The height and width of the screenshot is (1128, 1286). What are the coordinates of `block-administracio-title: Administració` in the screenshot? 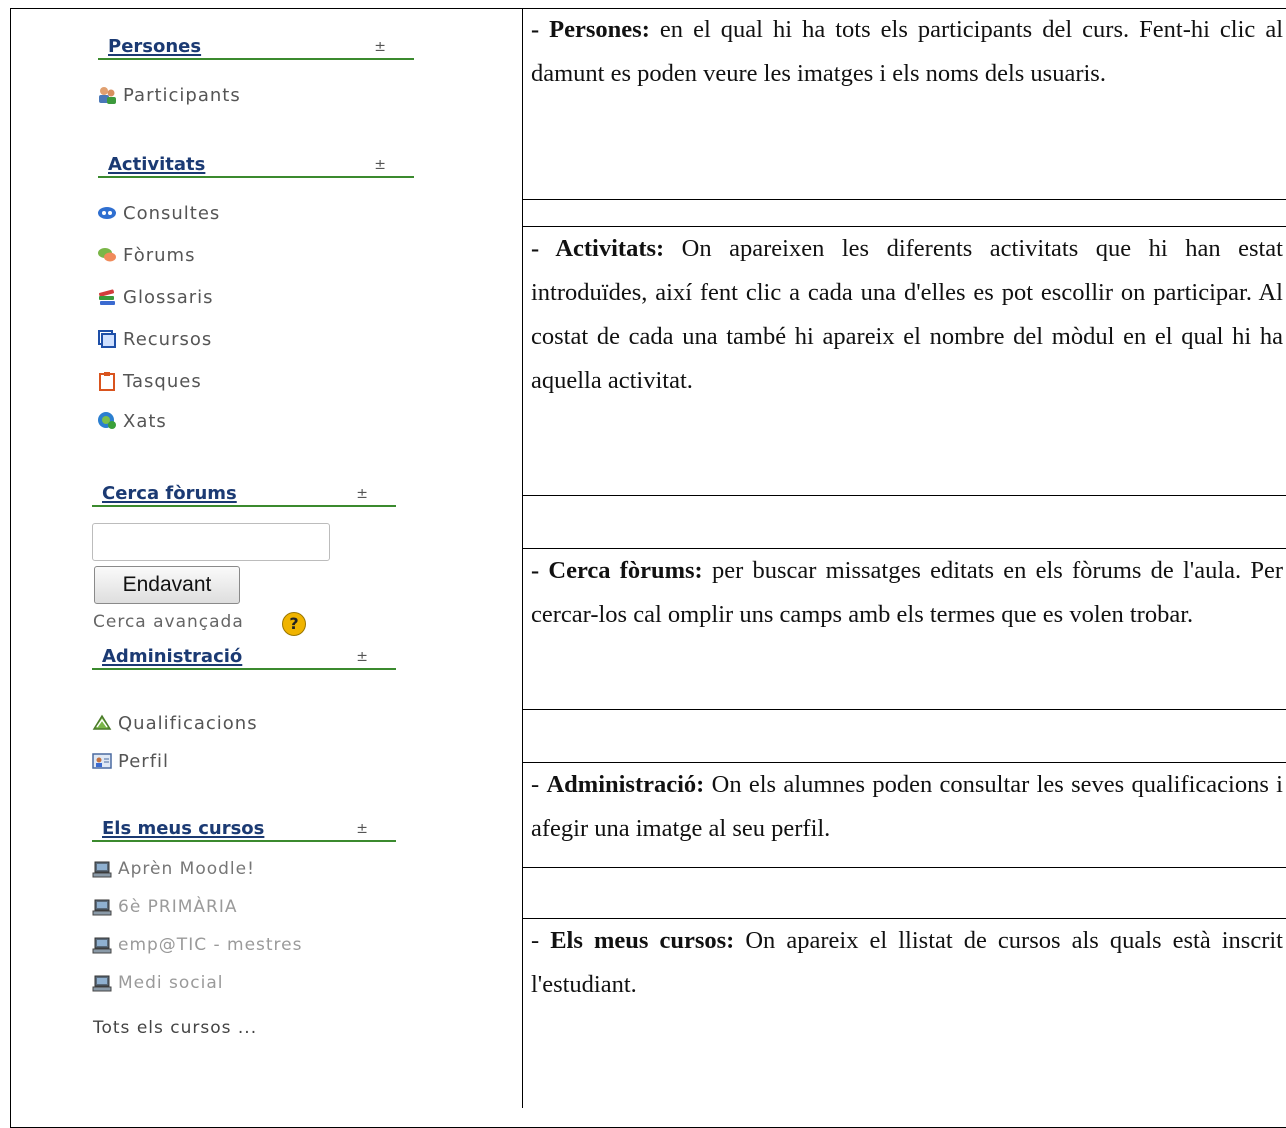 It's located at (172, 656).